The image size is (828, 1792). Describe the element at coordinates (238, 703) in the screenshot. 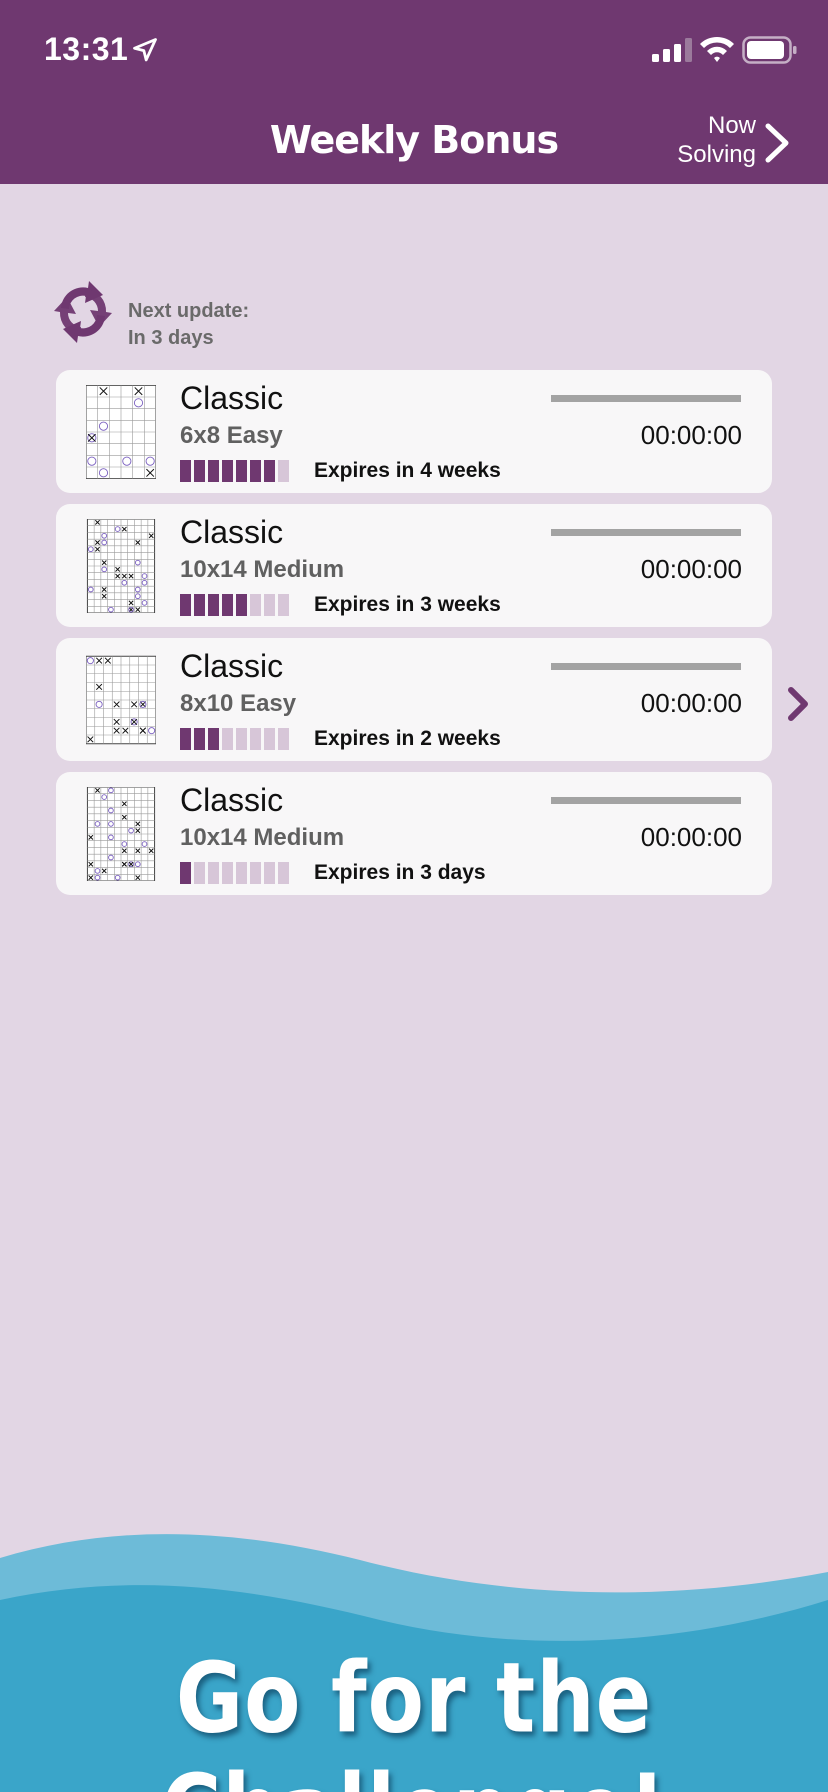

I see `puzzle-size-difficulty: 8x10 Easy` at that location.